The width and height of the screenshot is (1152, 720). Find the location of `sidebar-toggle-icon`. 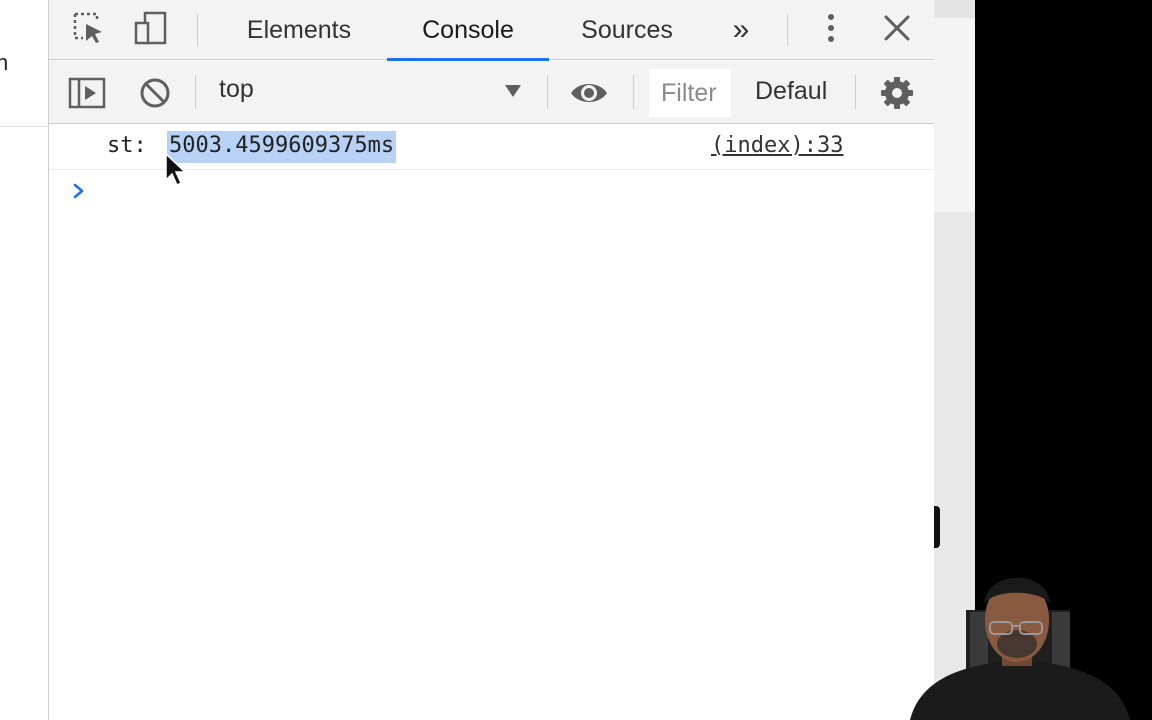

sidebar-toggle-icon is located at coordinates (87, 93).